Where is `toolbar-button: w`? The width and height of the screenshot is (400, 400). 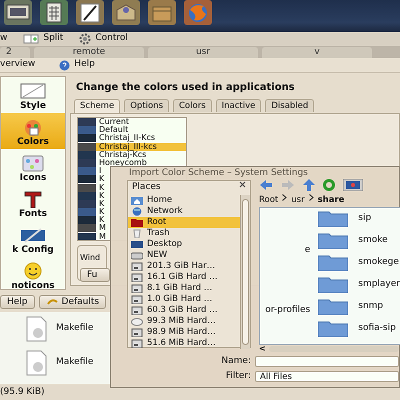
toolbar-button: w is located at coordinates (4, 39).